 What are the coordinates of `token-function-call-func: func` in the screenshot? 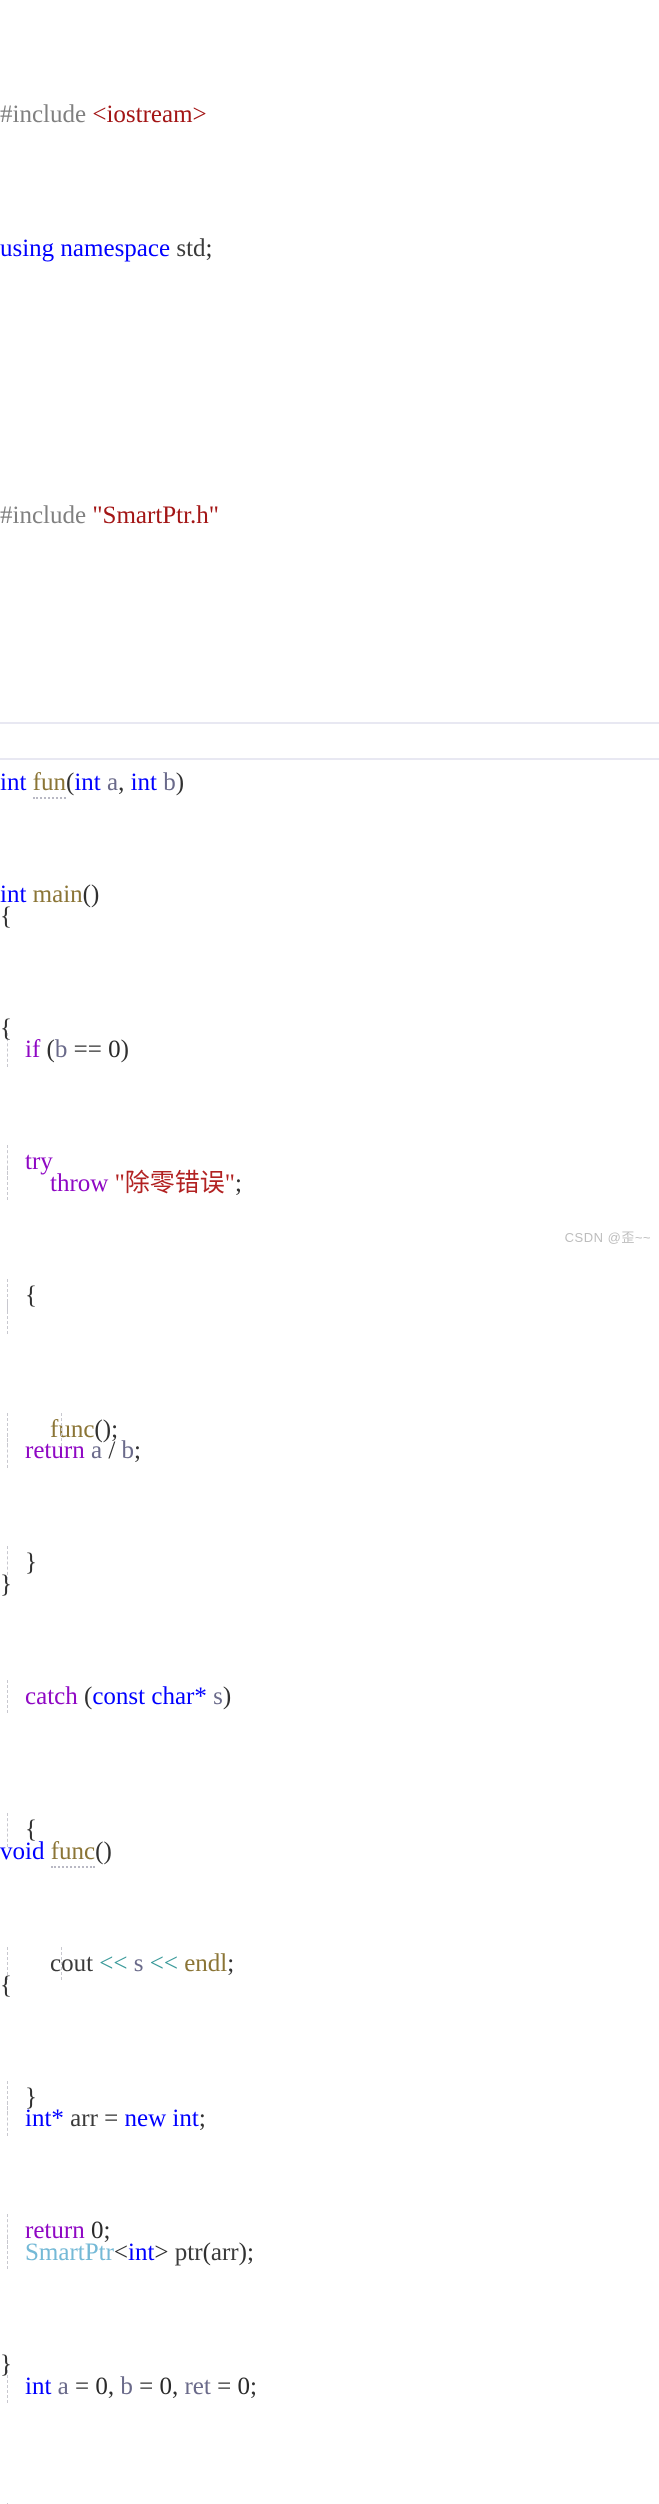 It's located at (72, 1429).